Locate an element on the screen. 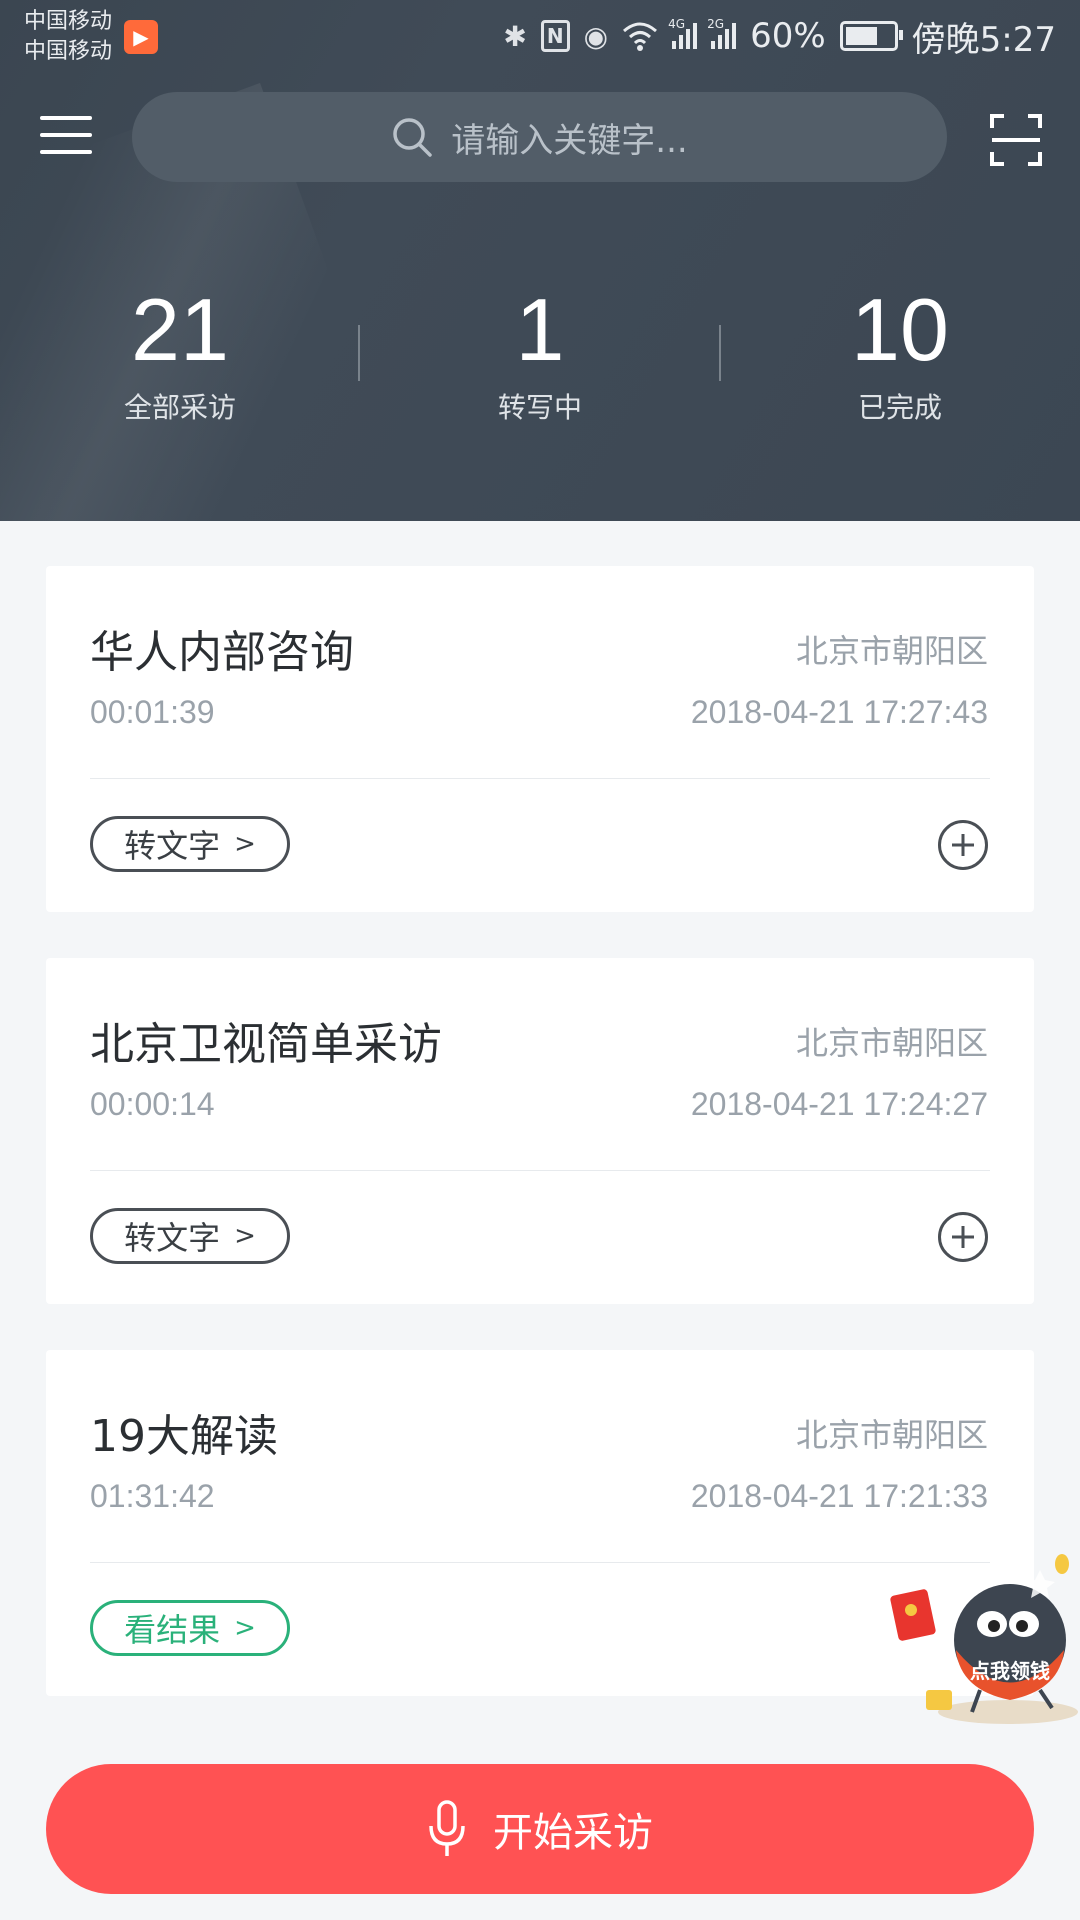  stat-label: 已完成 is located at coordinates (899, 407).